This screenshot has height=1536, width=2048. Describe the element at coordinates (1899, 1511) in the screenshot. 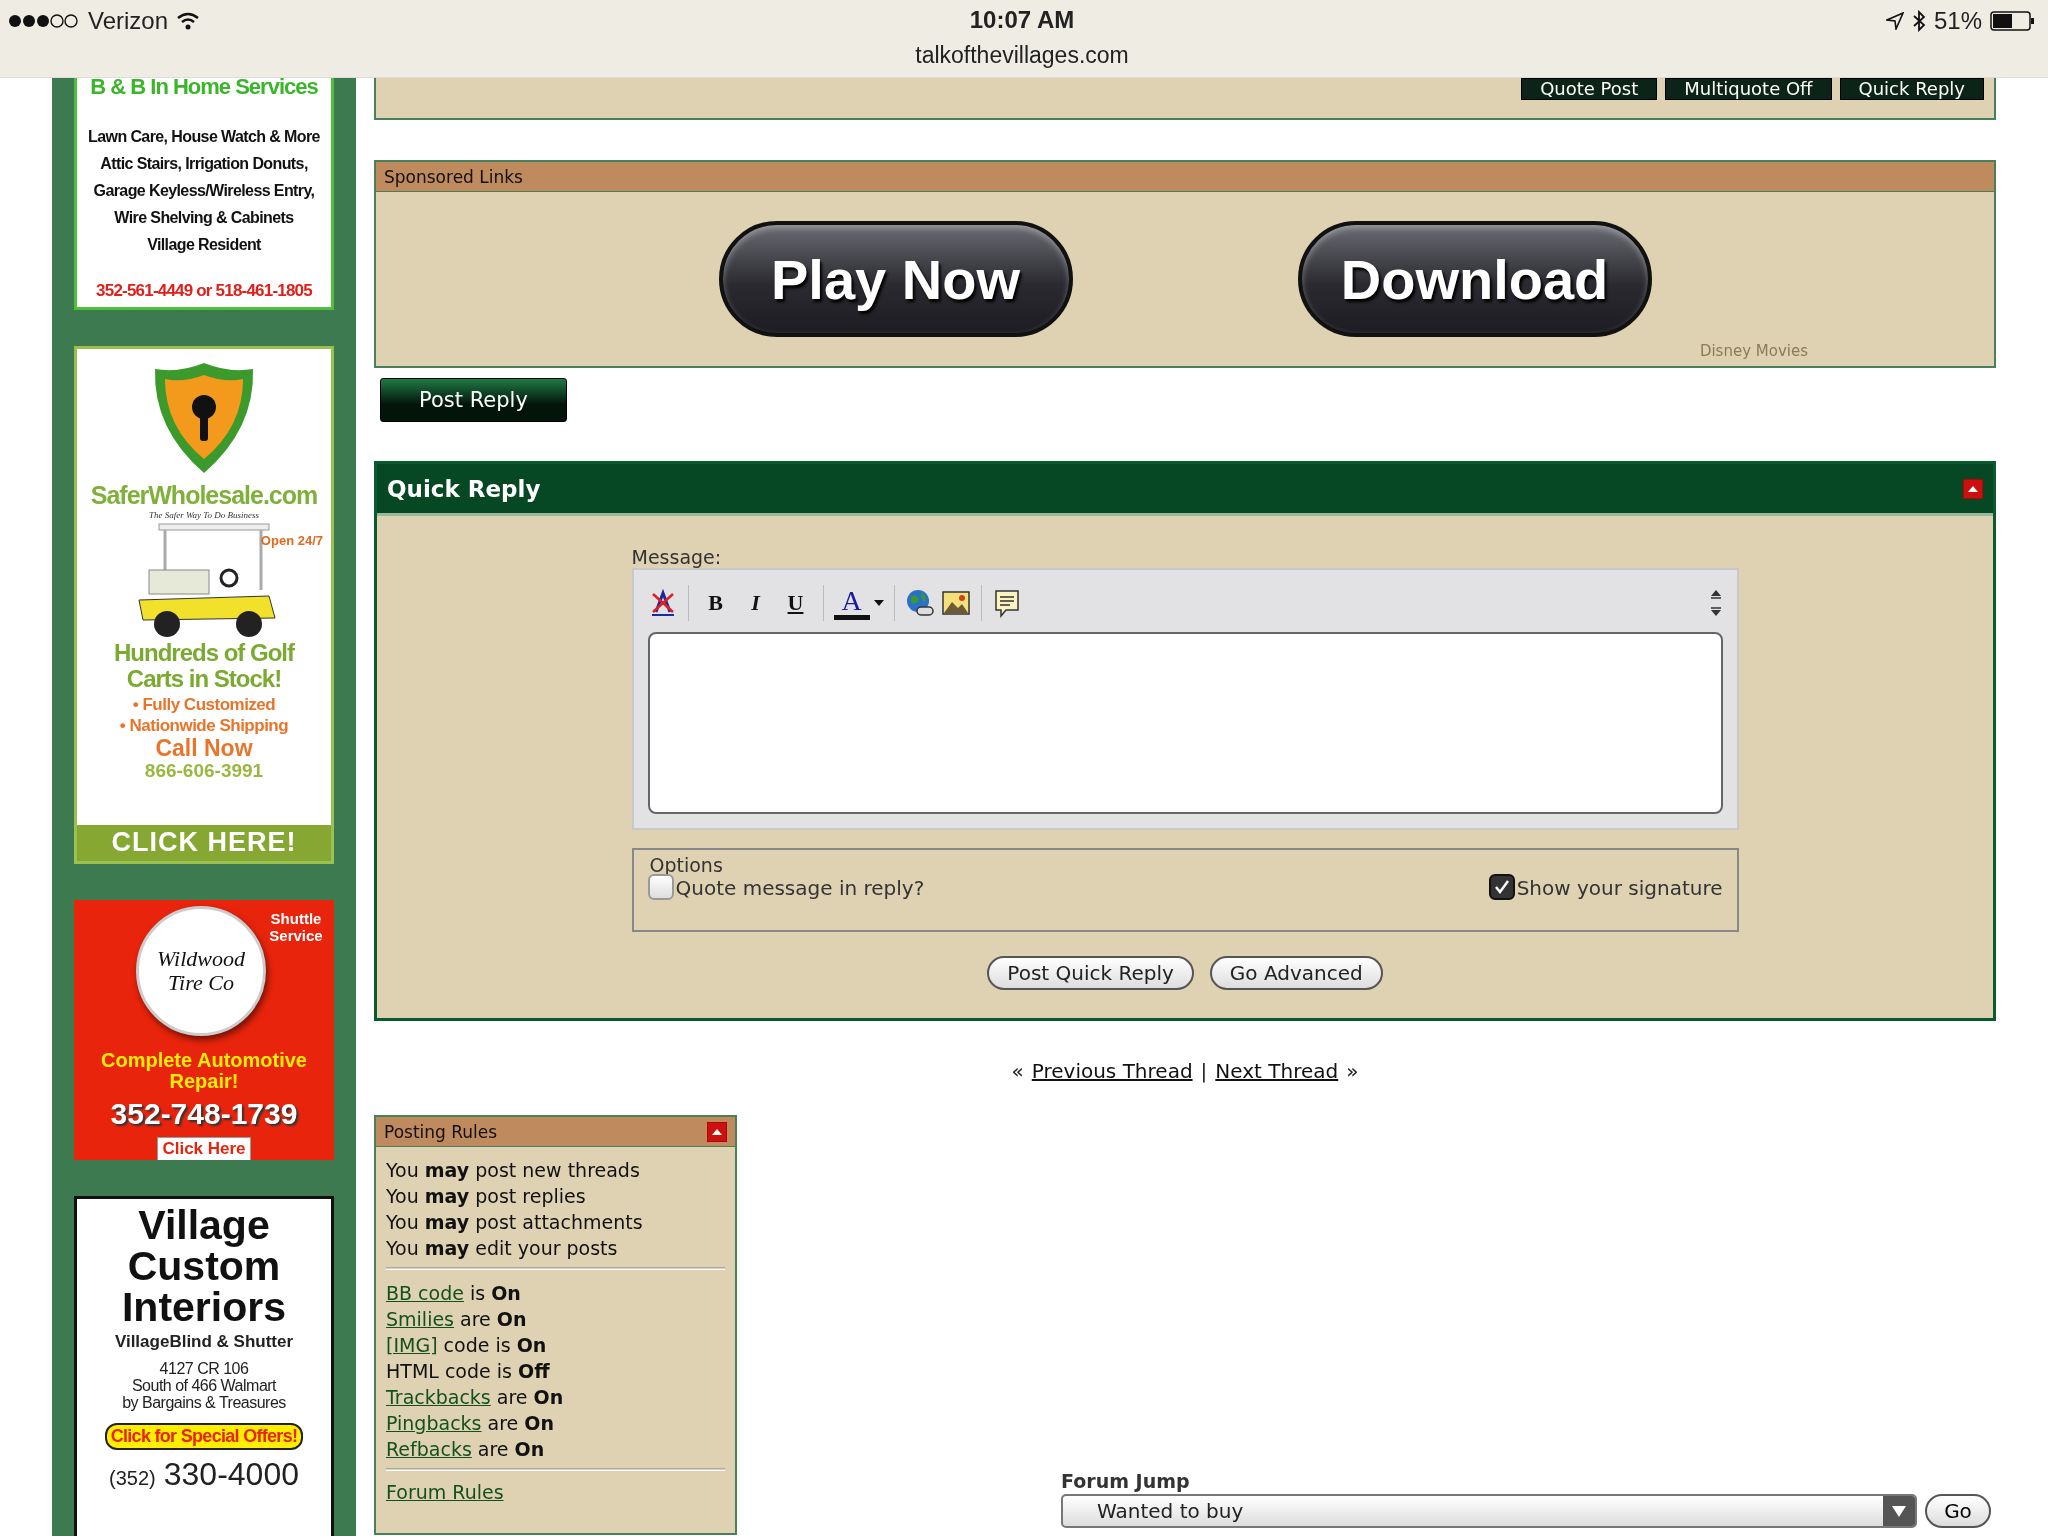

I see `dropdown-arrow-icon` at that location.